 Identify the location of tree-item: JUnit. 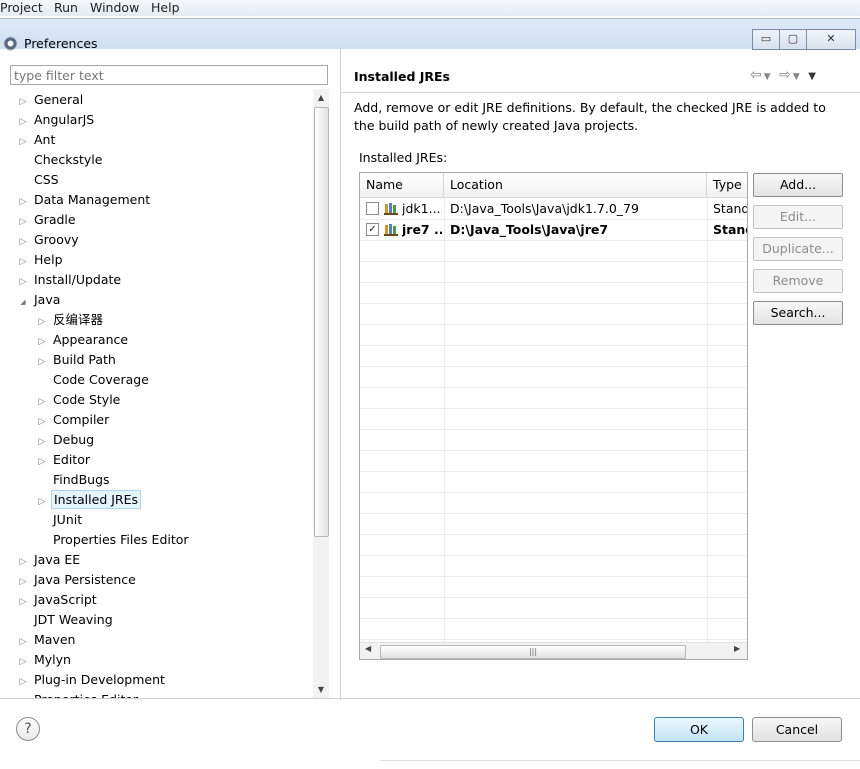
(60, 520).